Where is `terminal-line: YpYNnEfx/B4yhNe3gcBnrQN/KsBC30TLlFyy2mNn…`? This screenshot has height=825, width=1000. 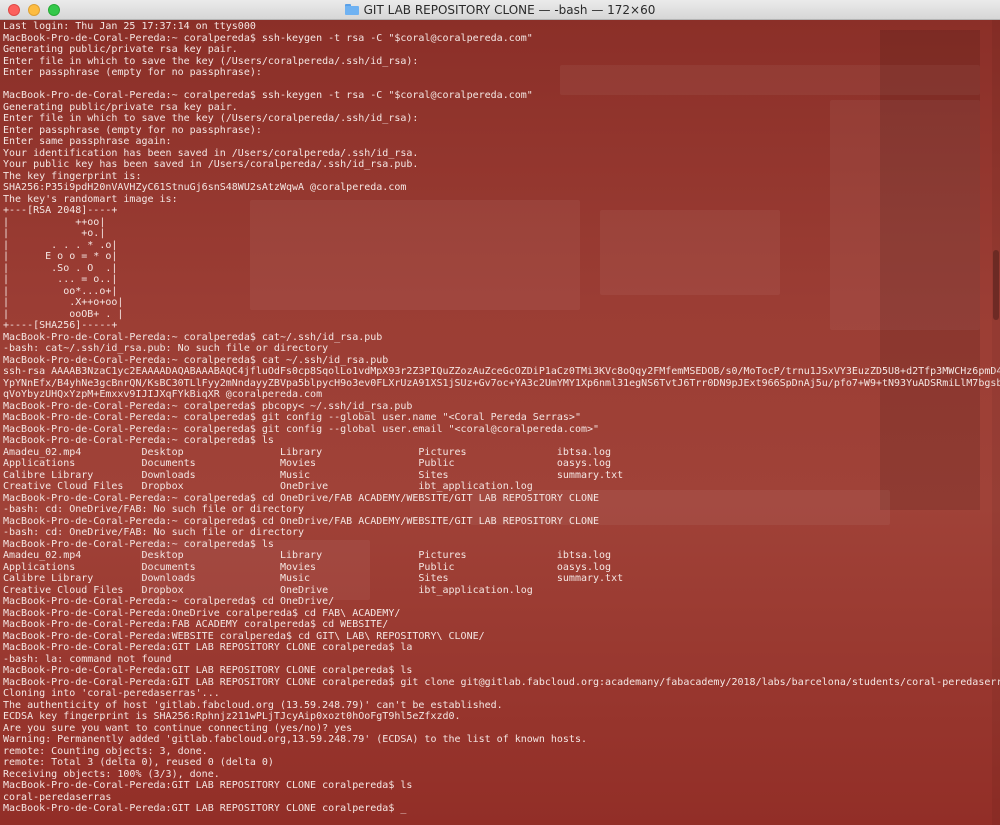
terminal-line: YpYNnEfx/B4yhNe3gcBnrQN/KsBC30TLlFyy2mNn… is located at coordinates (501, 383).